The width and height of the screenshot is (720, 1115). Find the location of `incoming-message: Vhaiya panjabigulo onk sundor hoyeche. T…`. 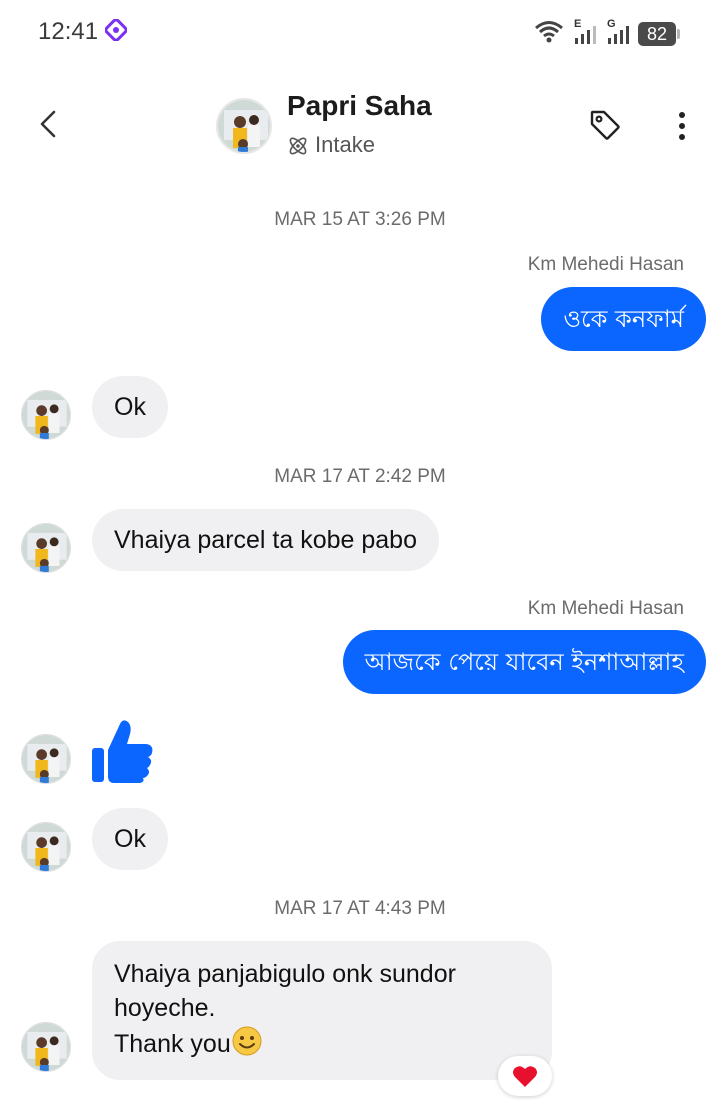

incoming-message: Vhaiya panjabigulo onk sundor hoyeche. T… is located at coordinates (322, 1010).